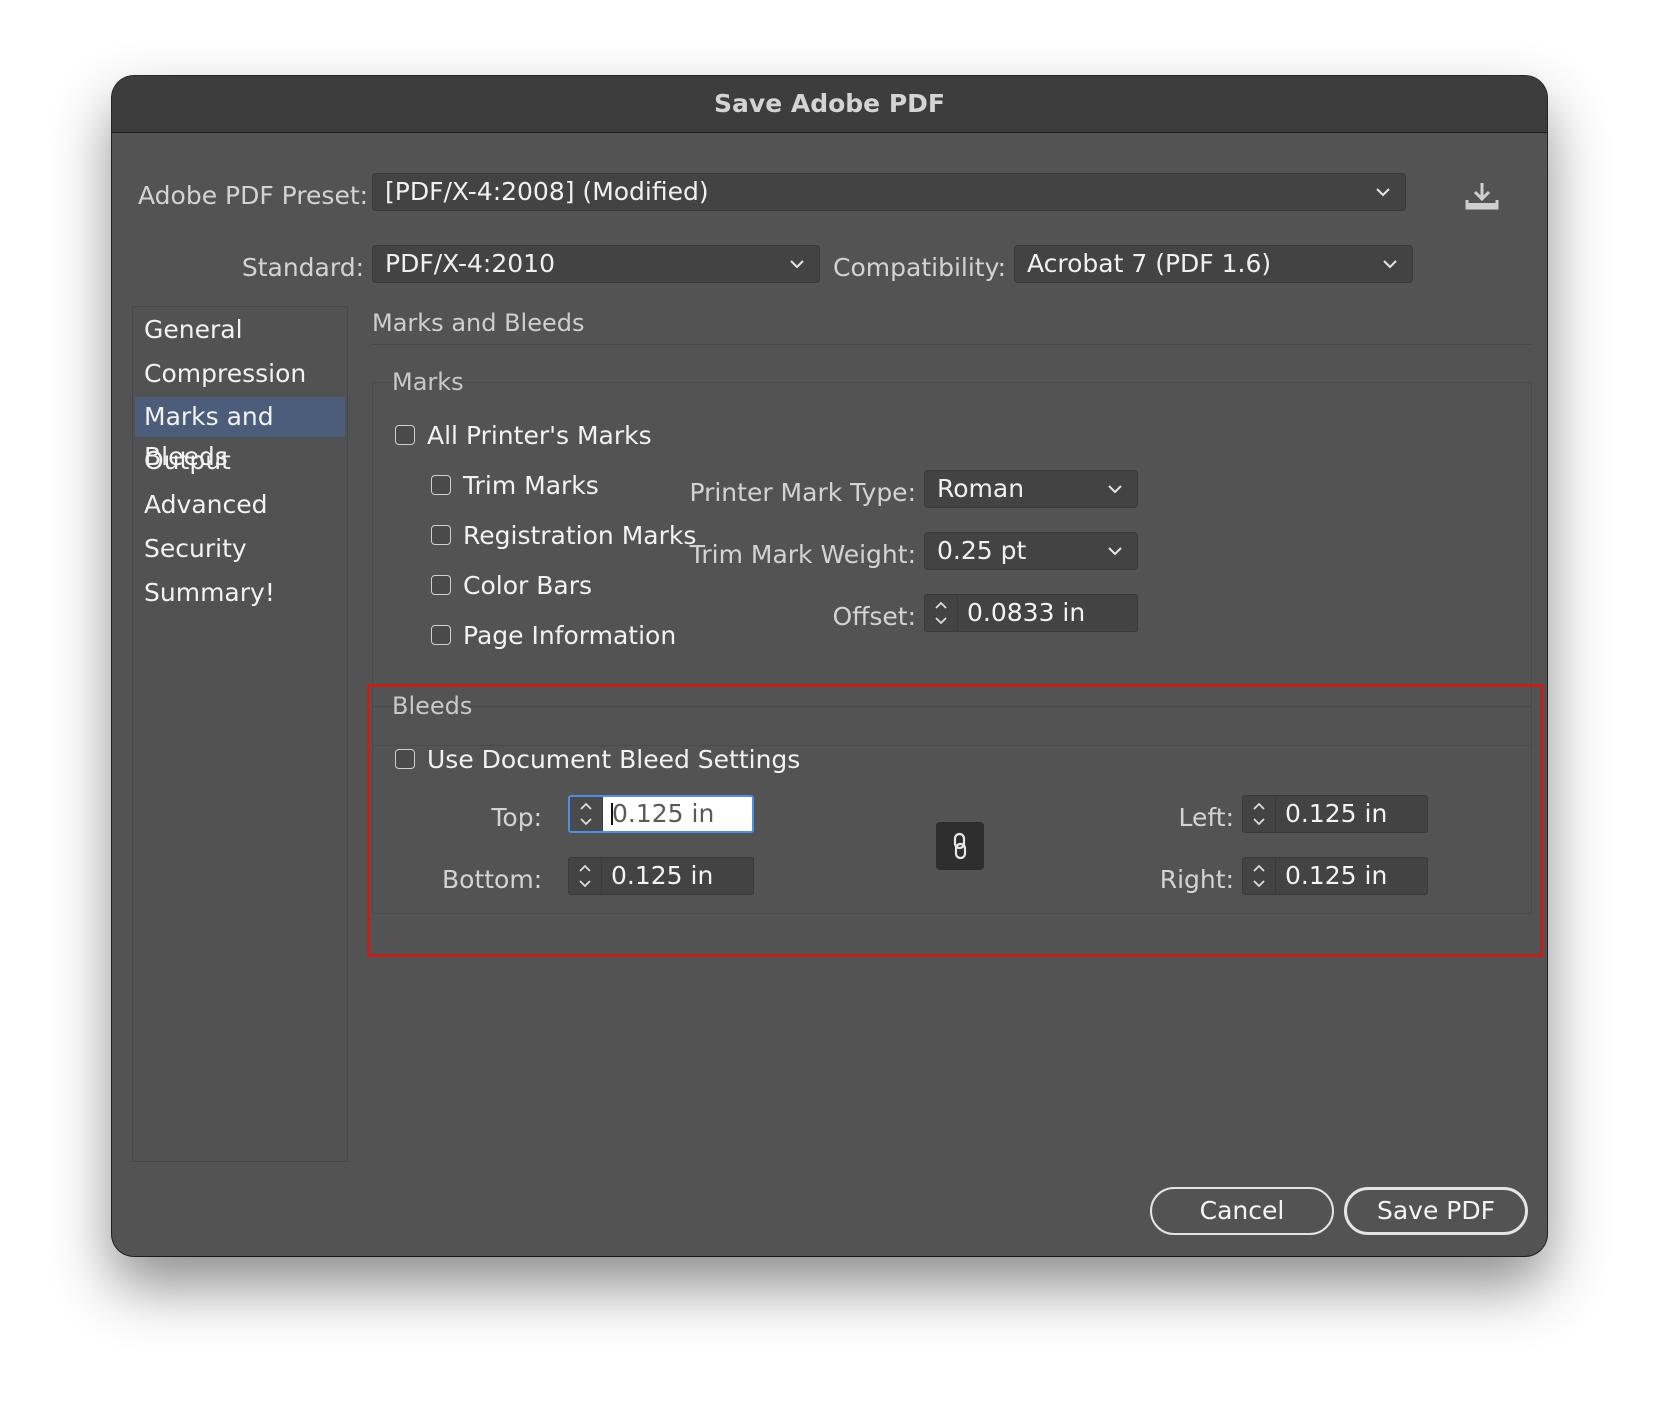 This screenshot has height=1406, width=1660. Describe the element at coordinates (874, 616) in the screenshot. I see `offset-label: Offset:` at that location.